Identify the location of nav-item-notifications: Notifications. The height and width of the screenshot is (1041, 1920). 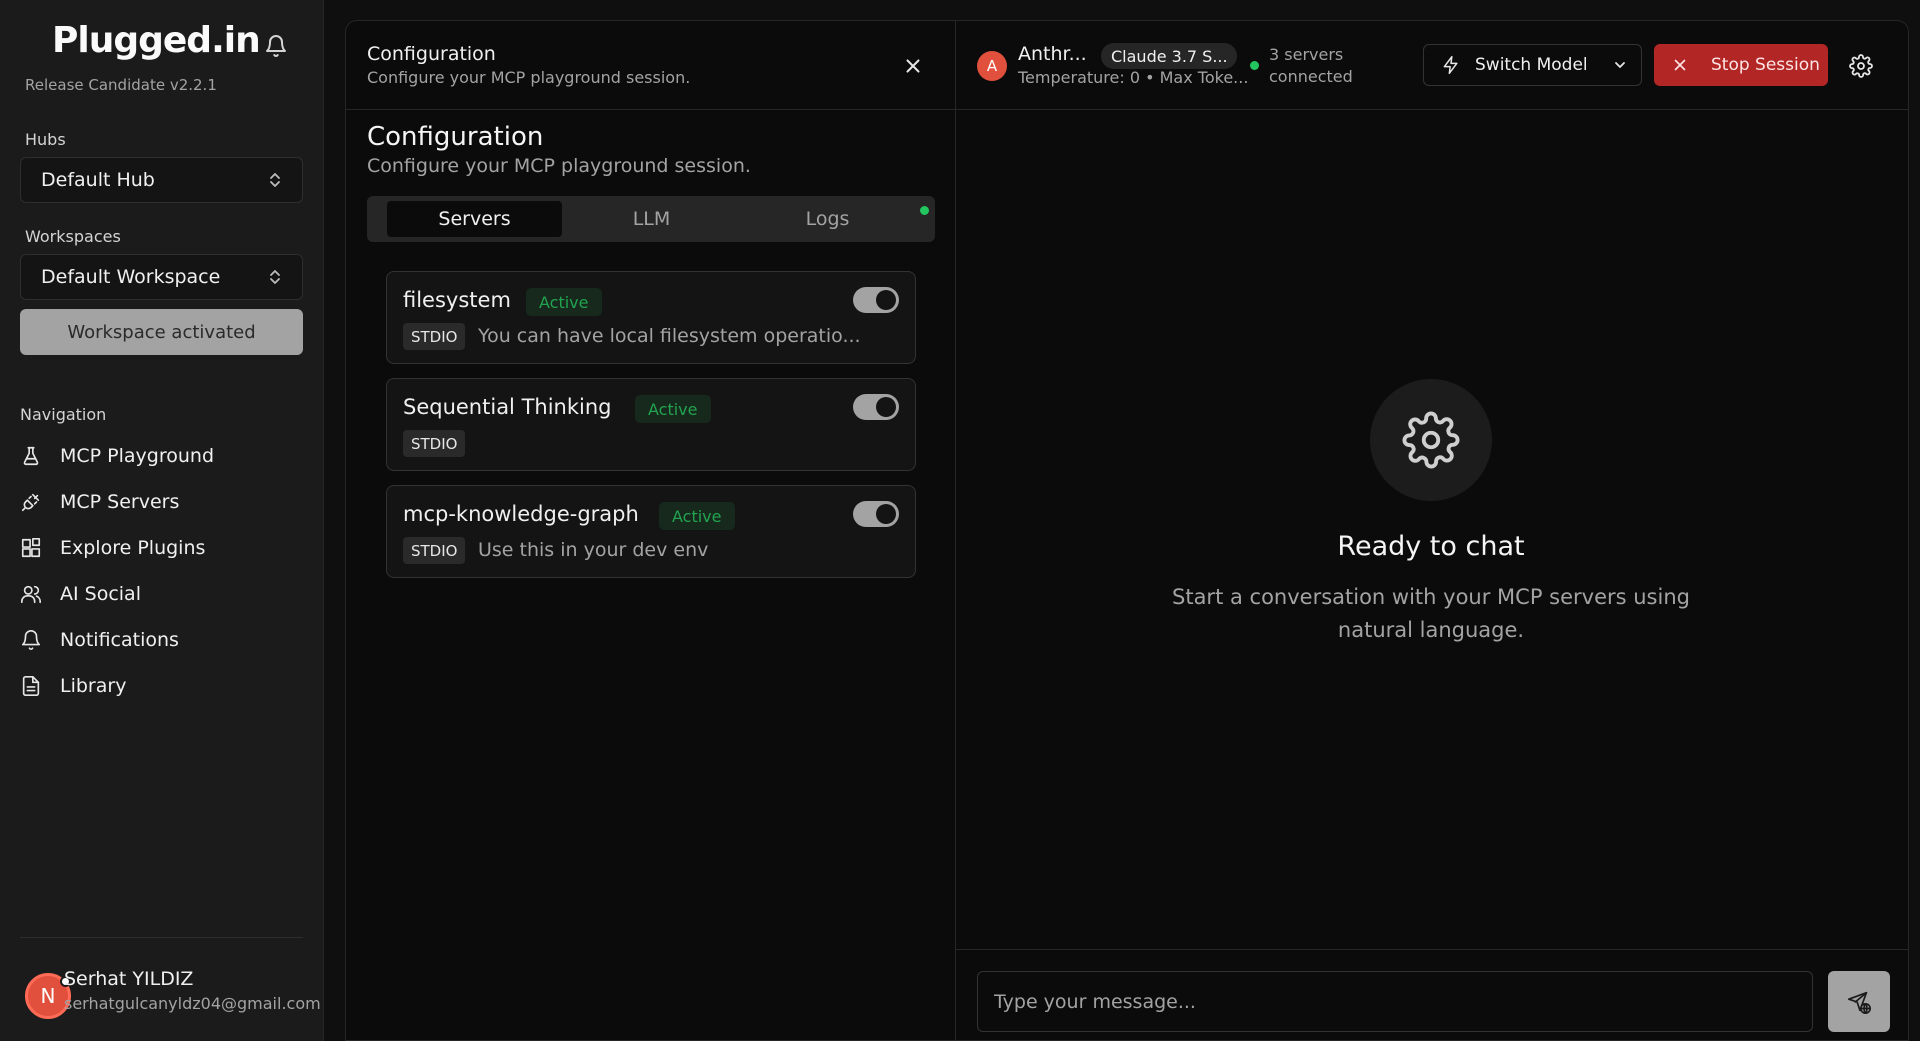
(161, 640).